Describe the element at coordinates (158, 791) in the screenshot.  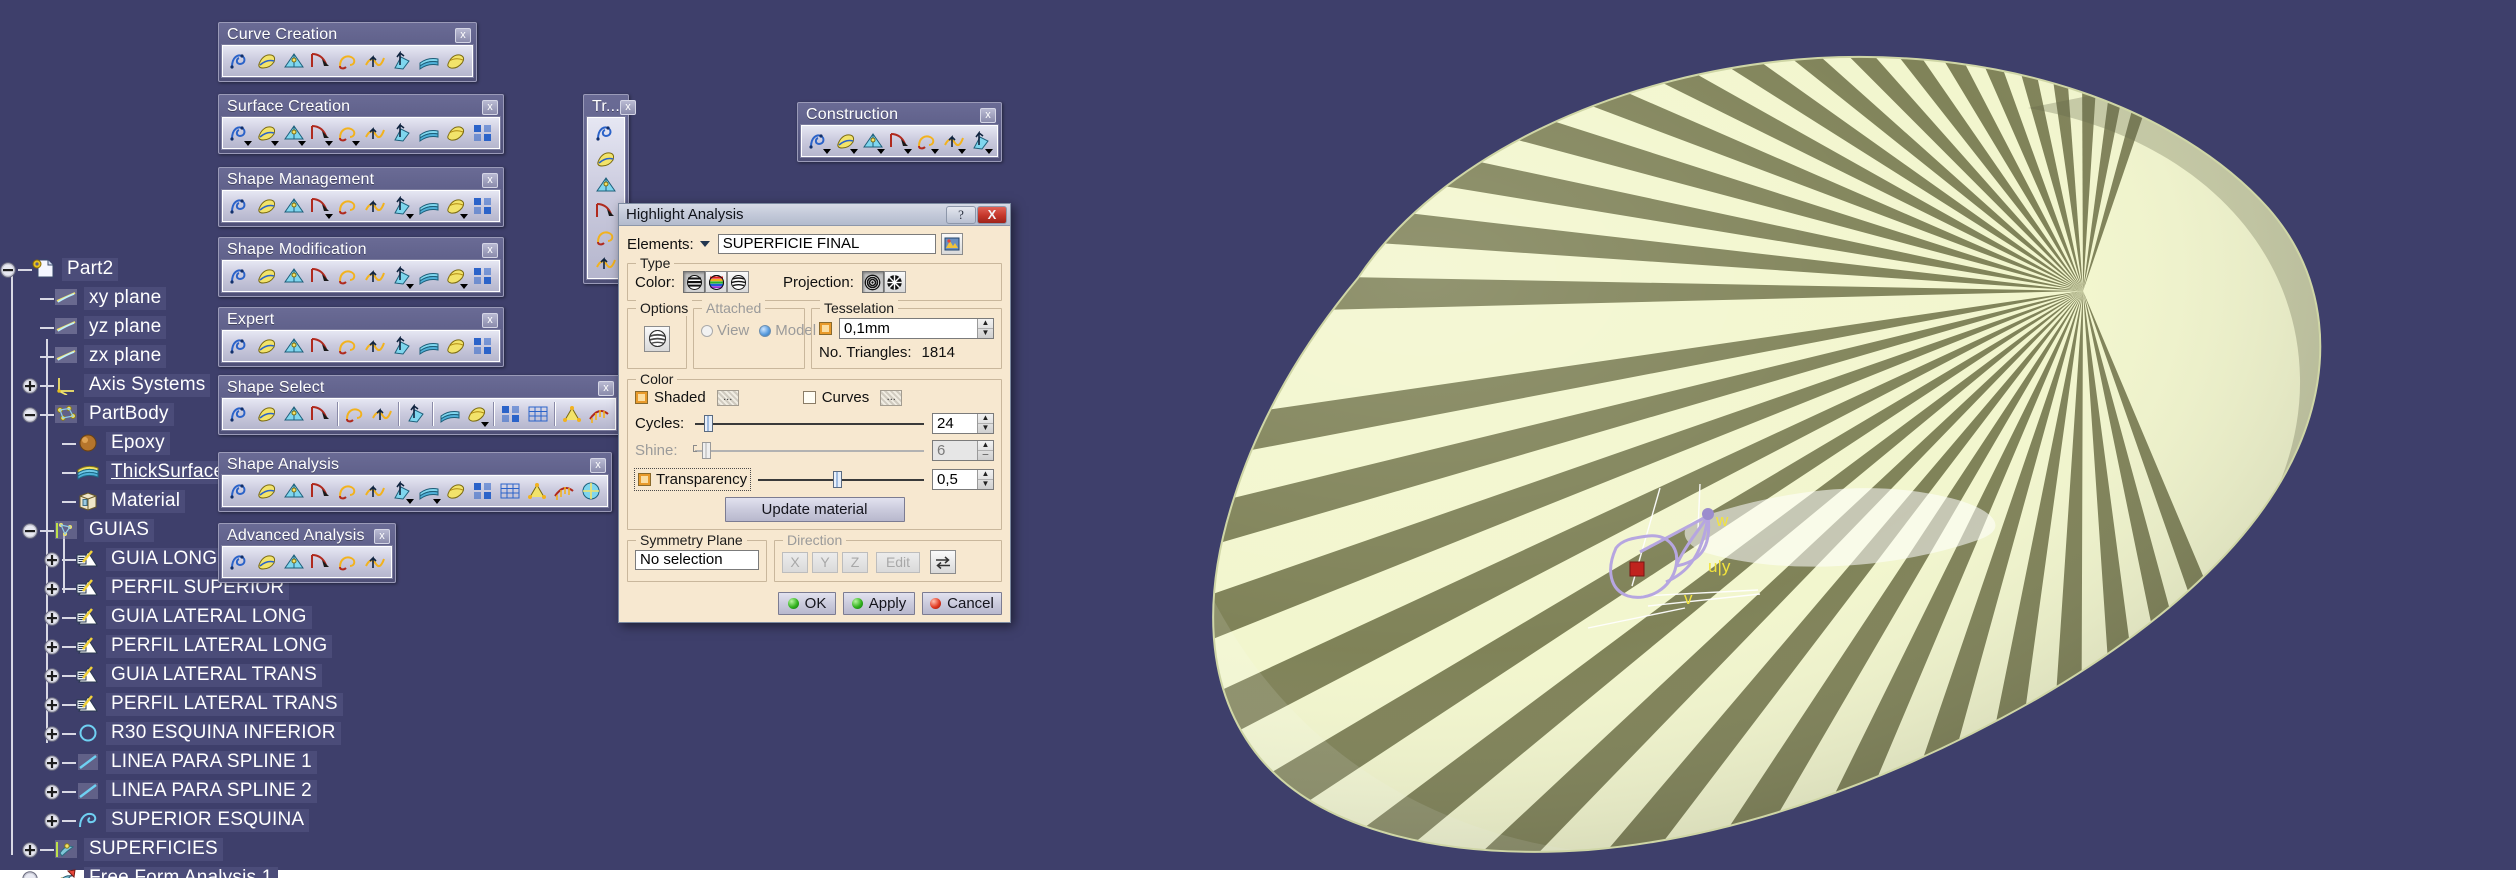
I see `tree-item-18: LINEA PARA SPLINE 2` at that location.